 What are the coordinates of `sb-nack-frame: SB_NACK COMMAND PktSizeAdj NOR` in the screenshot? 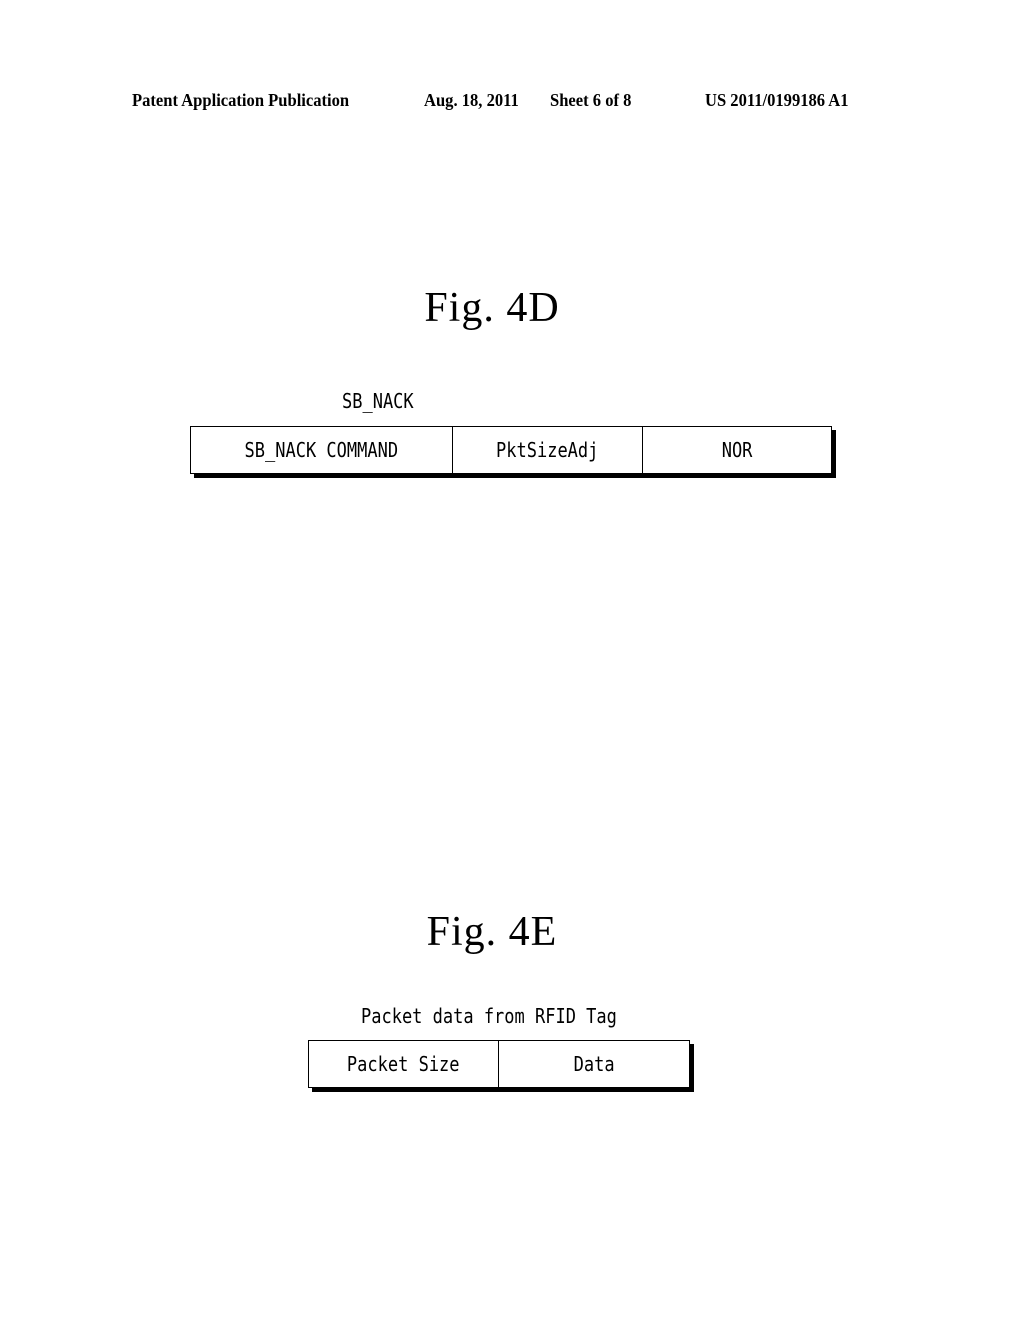 It's located at (511, 450).